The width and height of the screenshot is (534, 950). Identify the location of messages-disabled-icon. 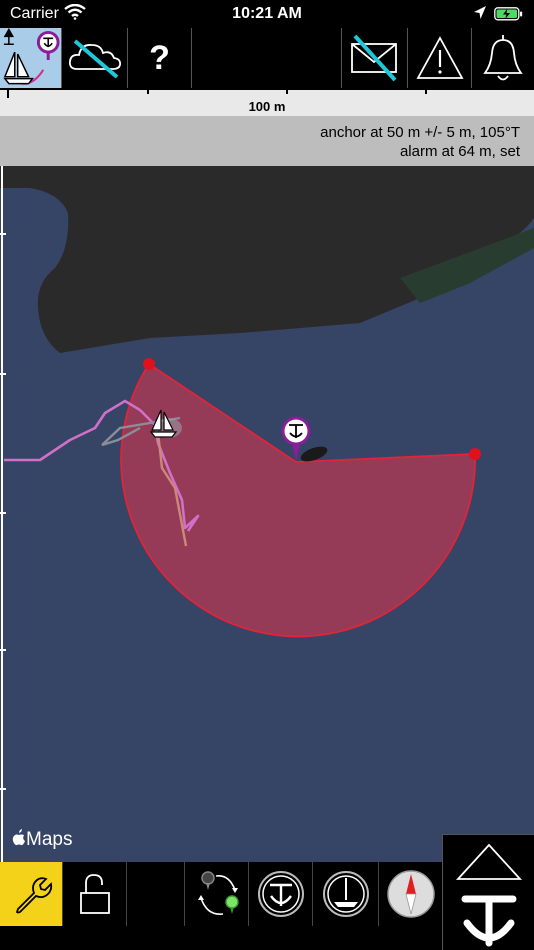
(373, 58).